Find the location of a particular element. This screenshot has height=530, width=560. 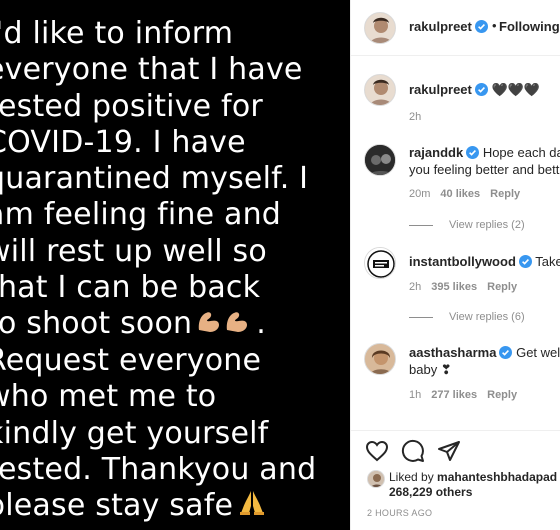

view-replies-button: View replies (2) is located at coordinates (467, 225).